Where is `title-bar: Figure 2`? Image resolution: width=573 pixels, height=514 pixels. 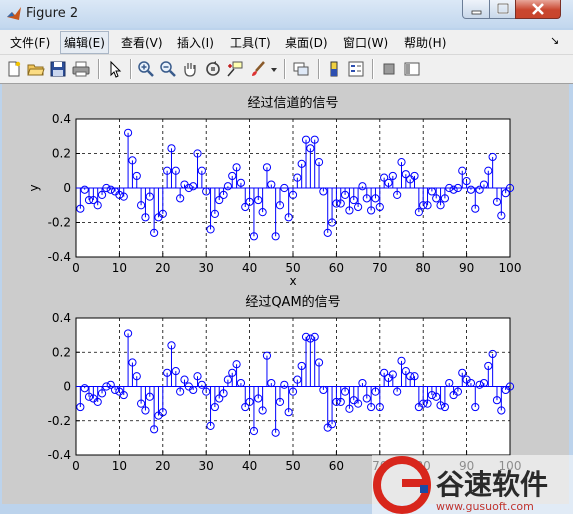
title-bar: Figure 2 is located at coordinates (286, 14).